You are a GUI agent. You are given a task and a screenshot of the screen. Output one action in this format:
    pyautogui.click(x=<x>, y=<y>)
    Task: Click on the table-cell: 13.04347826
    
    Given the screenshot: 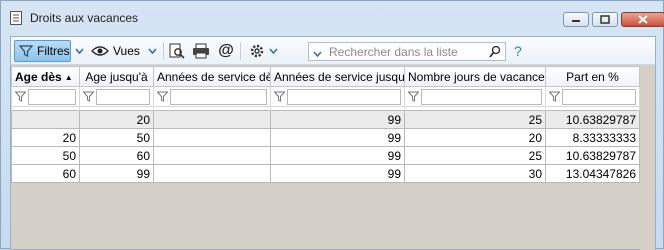 What is the action you would take?
    pyautogui.click(x=592, y=173)
    